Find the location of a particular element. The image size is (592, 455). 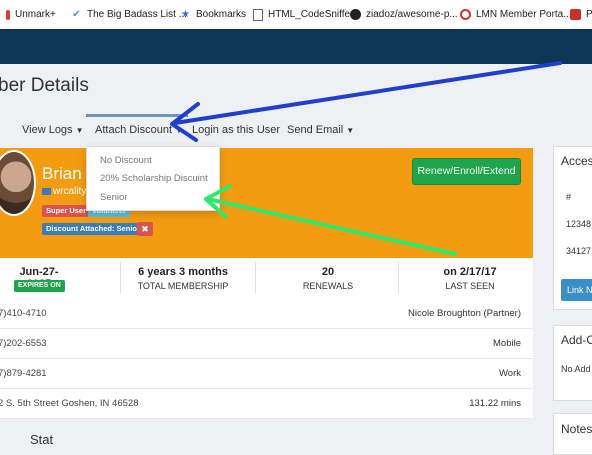

tab-label: Login as this User is located at coordinates (236, 130).